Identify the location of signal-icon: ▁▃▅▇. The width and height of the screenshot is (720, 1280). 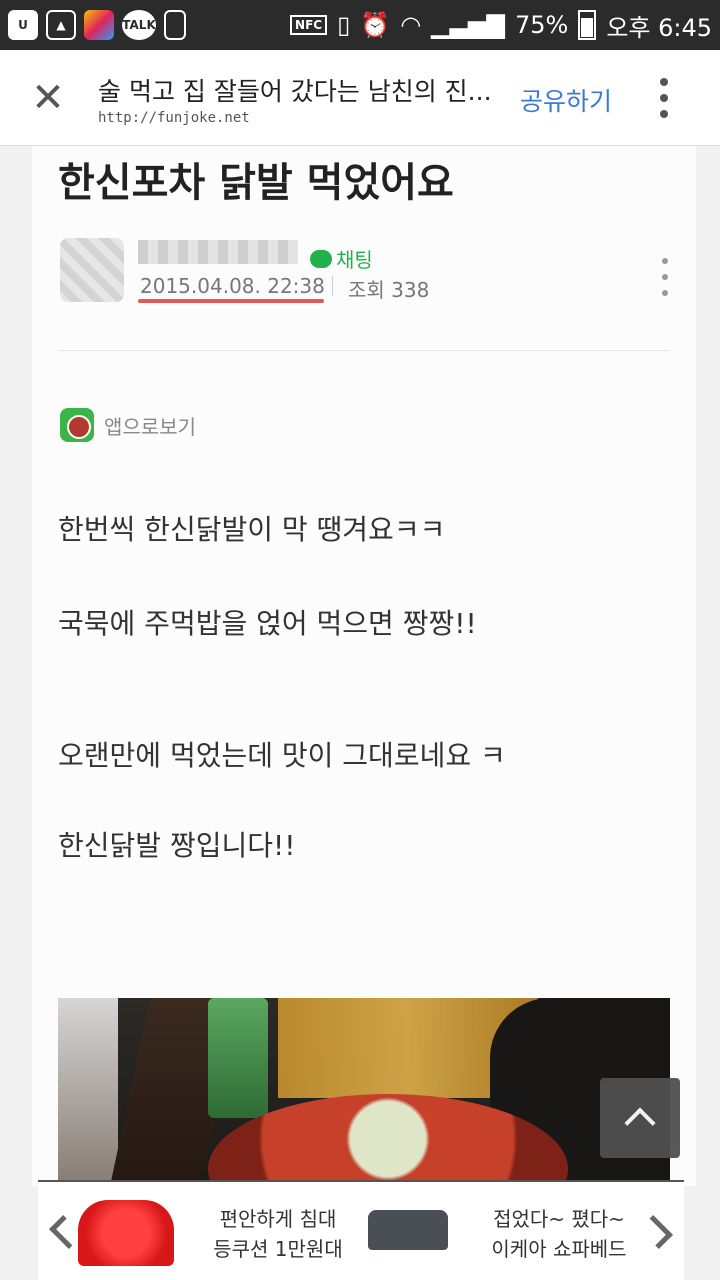
(468, 25).